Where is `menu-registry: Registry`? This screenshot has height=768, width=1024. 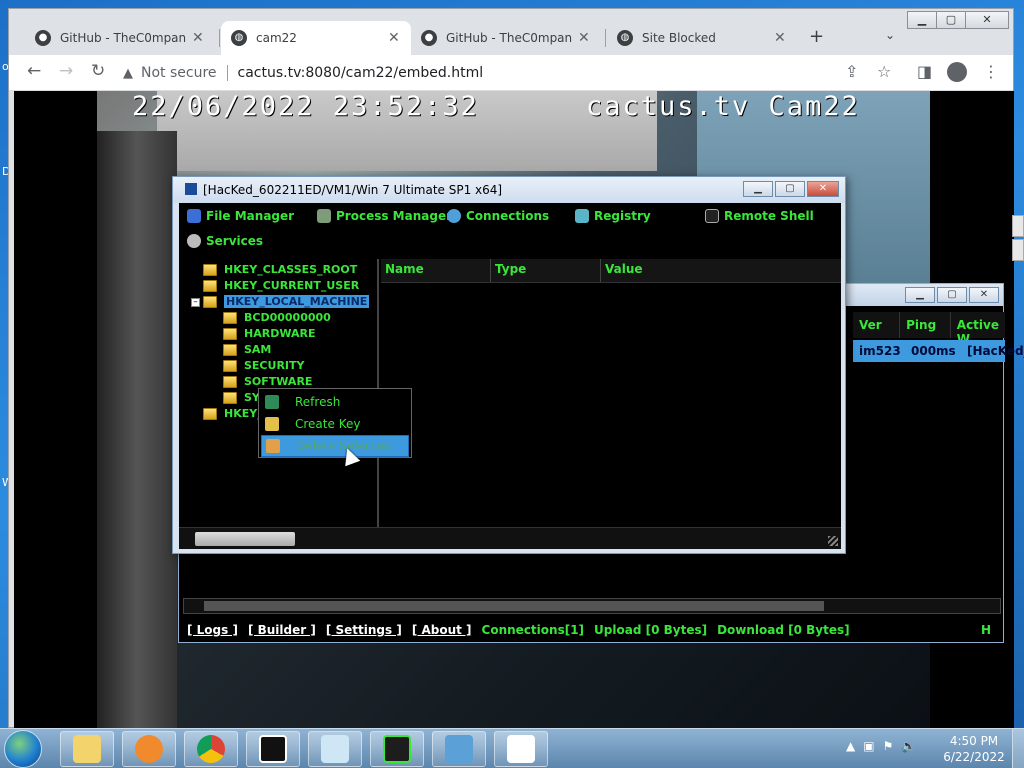 menu-registry: Registry is located at coordinates (613, 216).